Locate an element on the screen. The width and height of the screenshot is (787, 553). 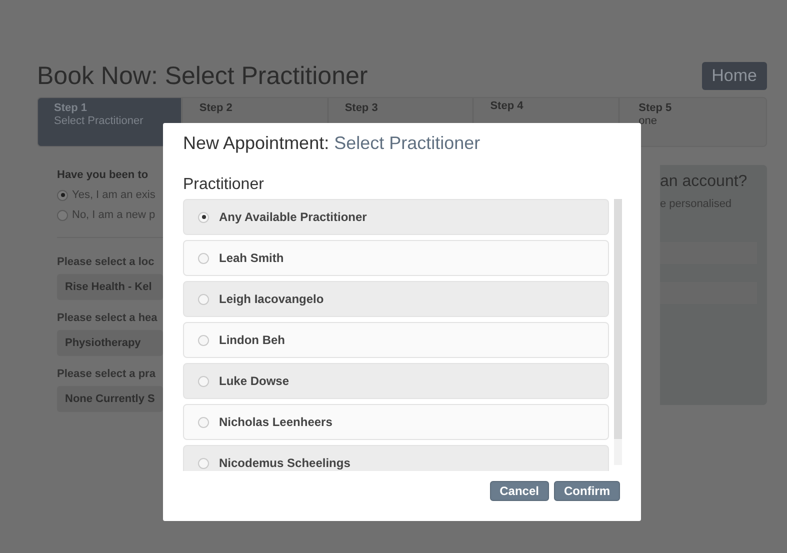
practitioner-option: Lindon Beh is located at coordinates (396, 340).